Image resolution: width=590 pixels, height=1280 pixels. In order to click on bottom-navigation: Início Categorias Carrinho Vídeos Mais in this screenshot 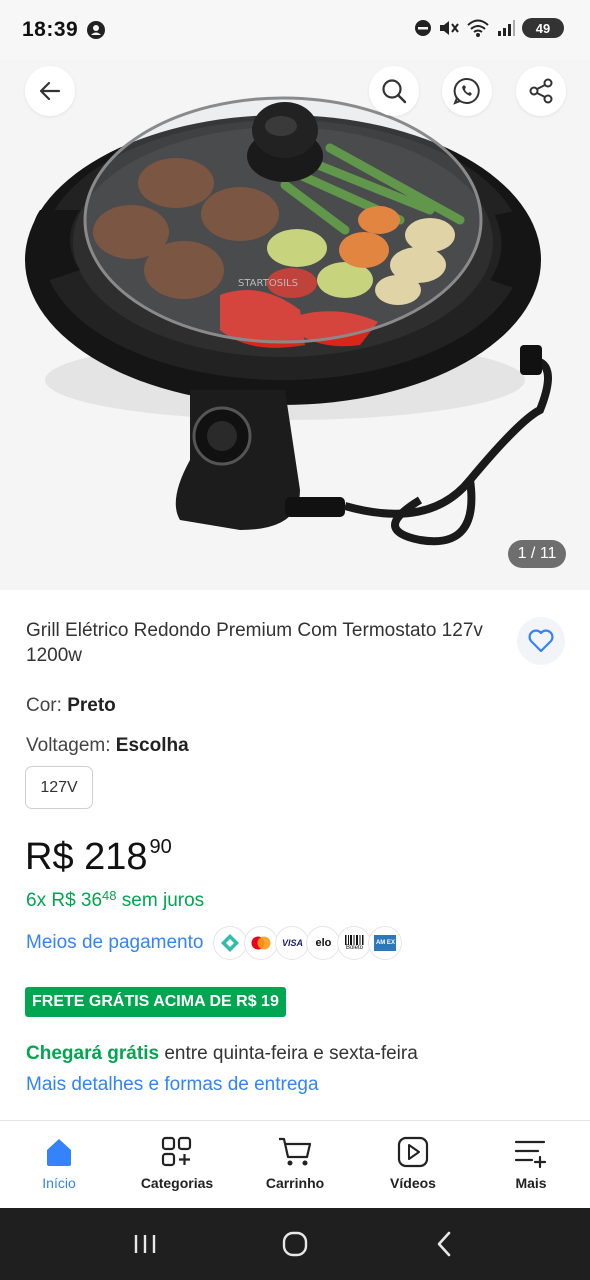, I will do `click(295, 1164)`.